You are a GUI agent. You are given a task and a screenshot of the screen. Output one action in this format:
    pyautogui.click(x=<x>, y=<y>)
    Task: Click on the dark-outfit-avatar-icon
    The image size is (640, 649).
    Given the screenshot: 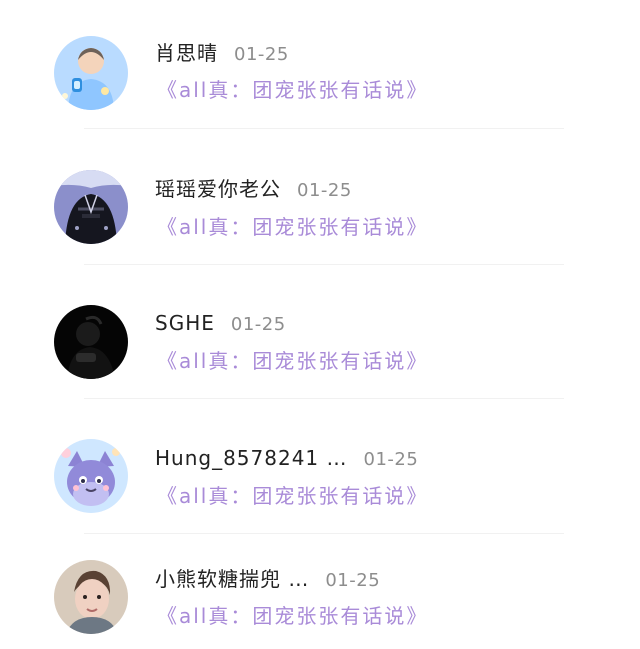 What is the action you would take?
    pyautogui.click(x=91, y=207)
    